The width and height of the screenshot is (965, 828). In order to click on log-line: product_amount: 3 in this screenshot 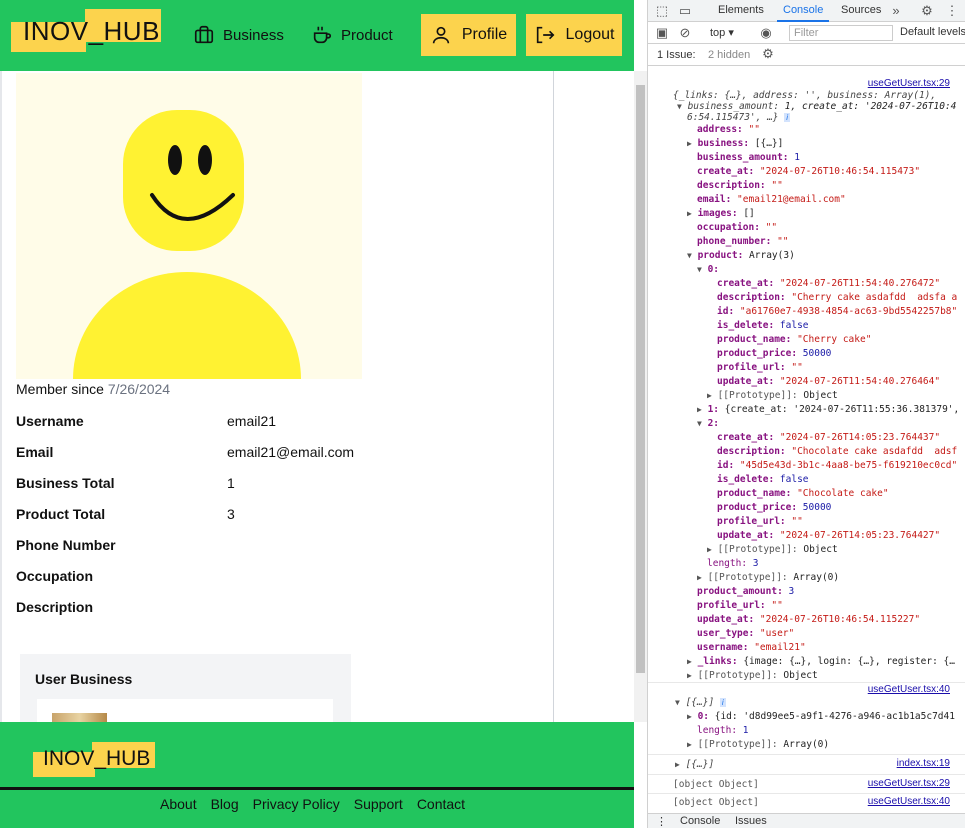, I will do `click(746, 591)`.